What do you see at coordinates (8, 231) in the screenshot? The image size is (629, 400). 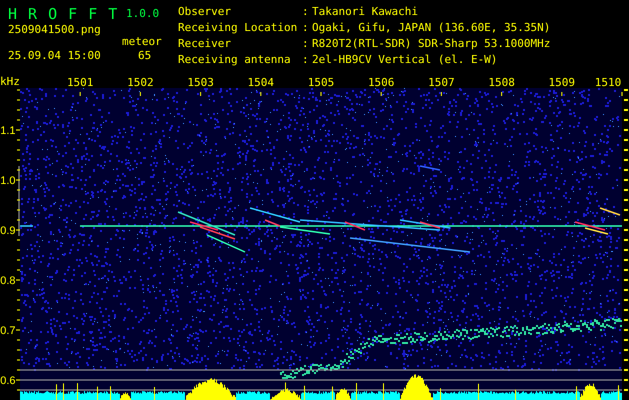 I see `y-tick-label: 0.9` at bounding box center [8, 231].